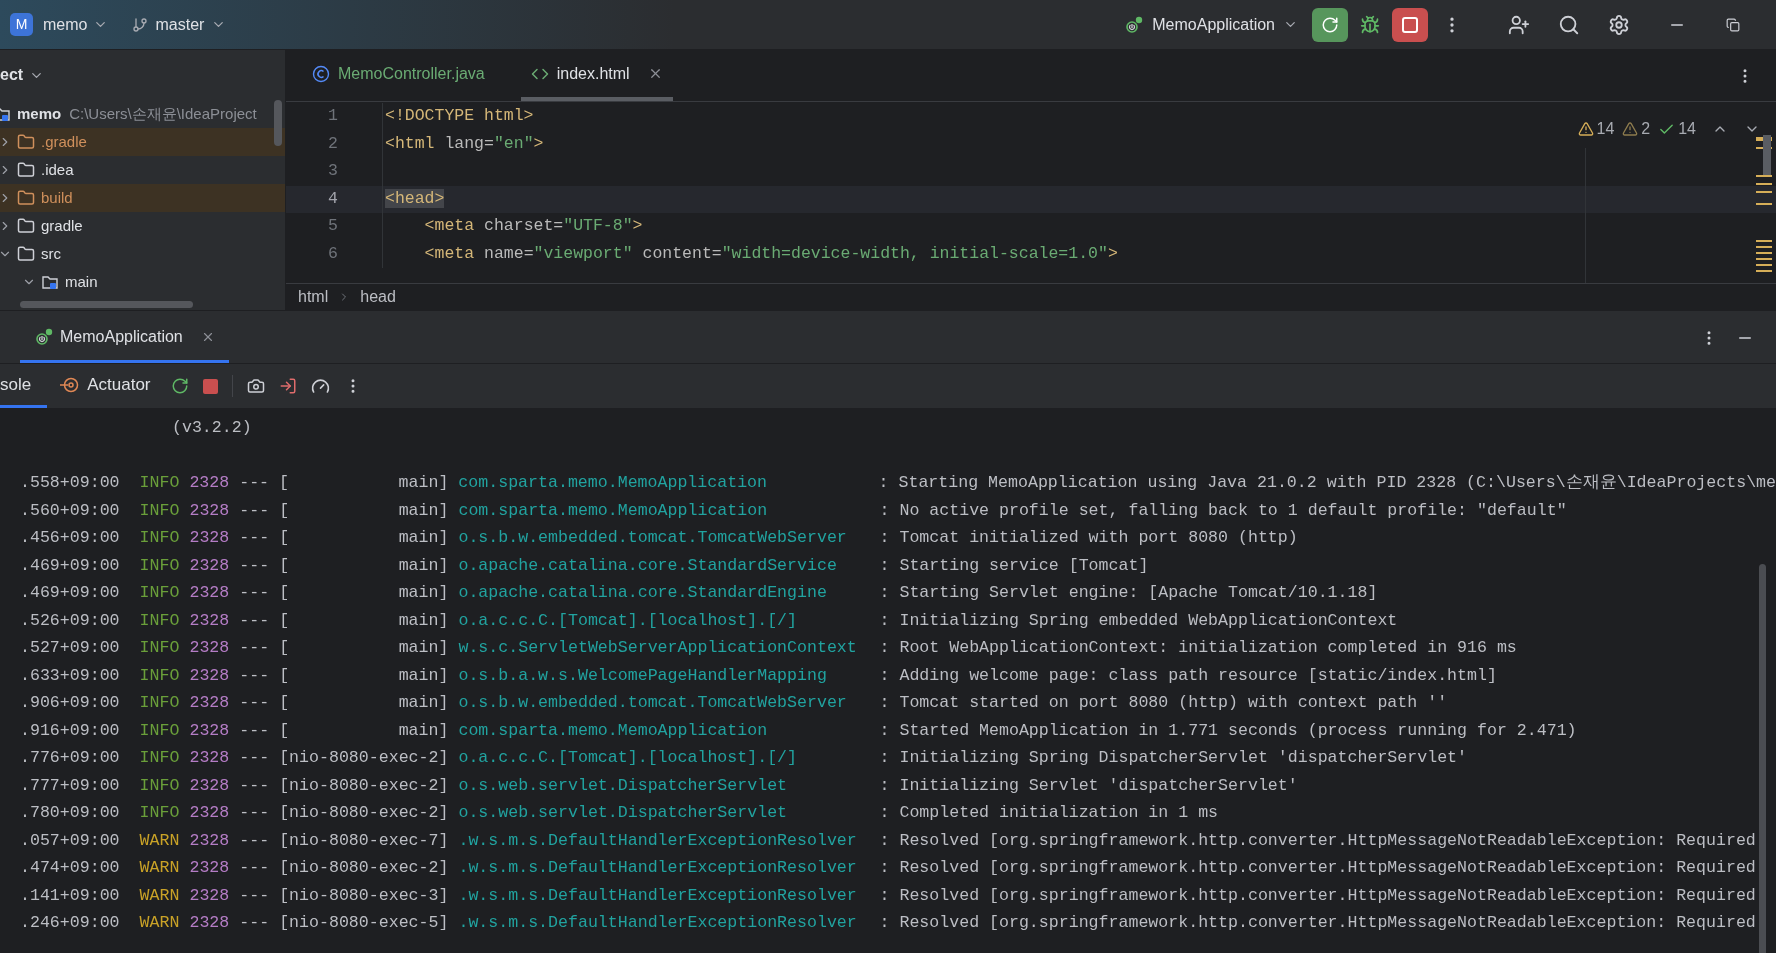  What do you see at coordinates (70, 483) in the screenshot?
I see `log-time: .558+09:00` at bounding box center [70, 483].